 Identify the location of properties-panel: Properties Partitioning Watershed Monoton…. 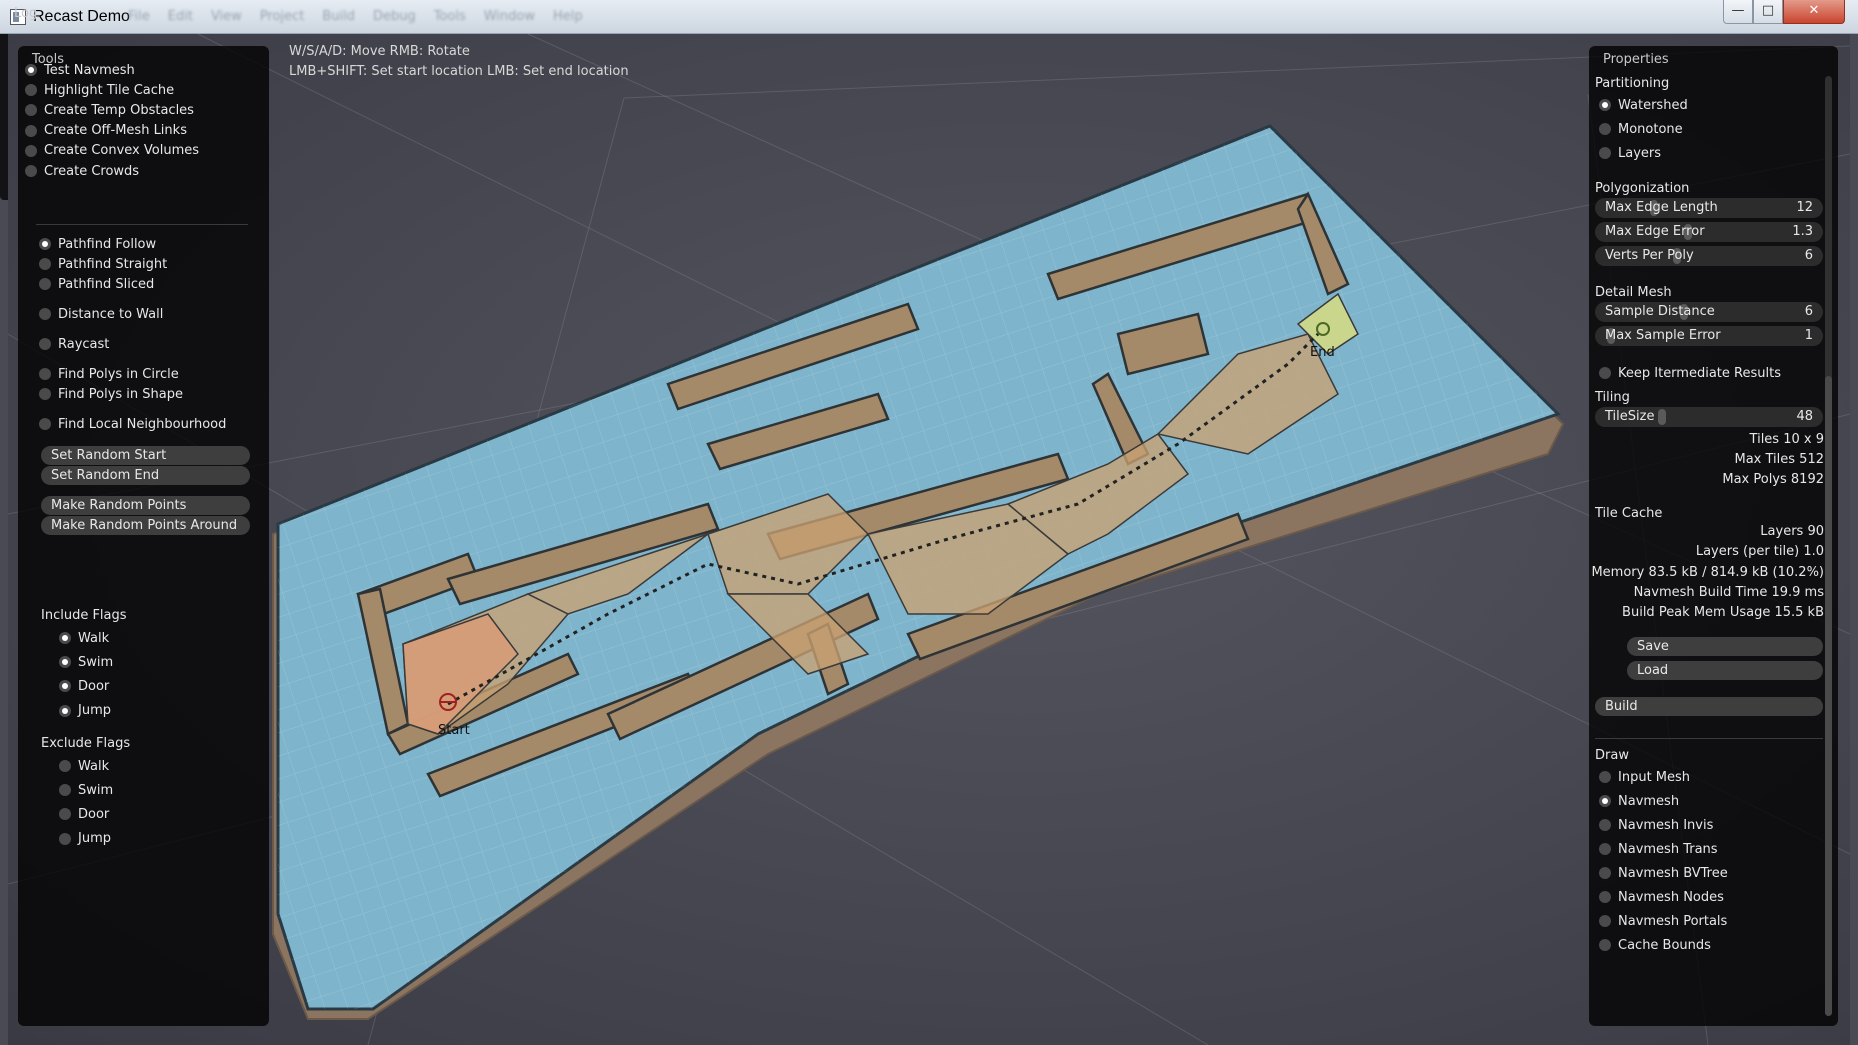
(1713, 536).